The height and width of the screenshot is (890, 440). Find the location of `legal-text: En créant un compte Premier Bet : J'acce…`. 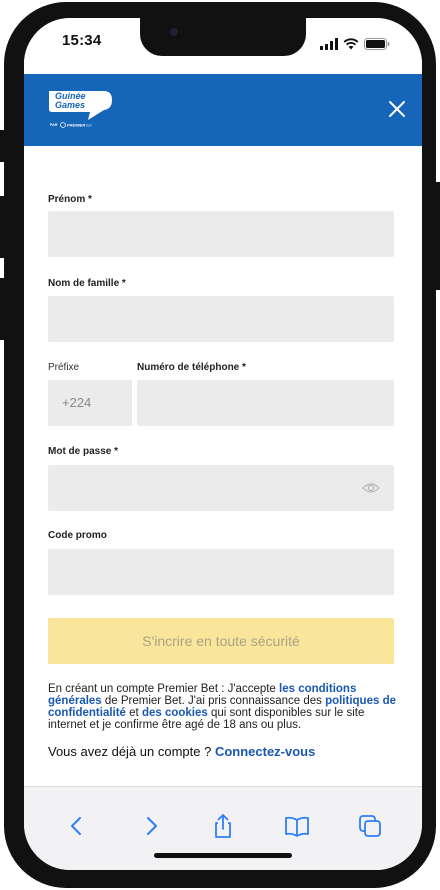

legal-text: En créant un compte Premier Bet : J'acce… is located at coordinates (222, 707).